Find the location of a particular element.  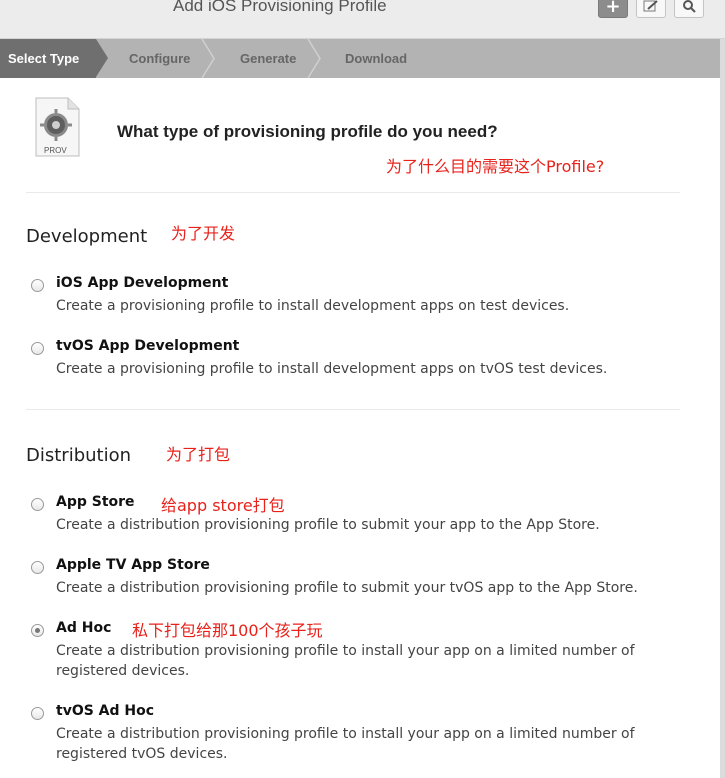

step-download: Download is located at coordinates (376, 58).